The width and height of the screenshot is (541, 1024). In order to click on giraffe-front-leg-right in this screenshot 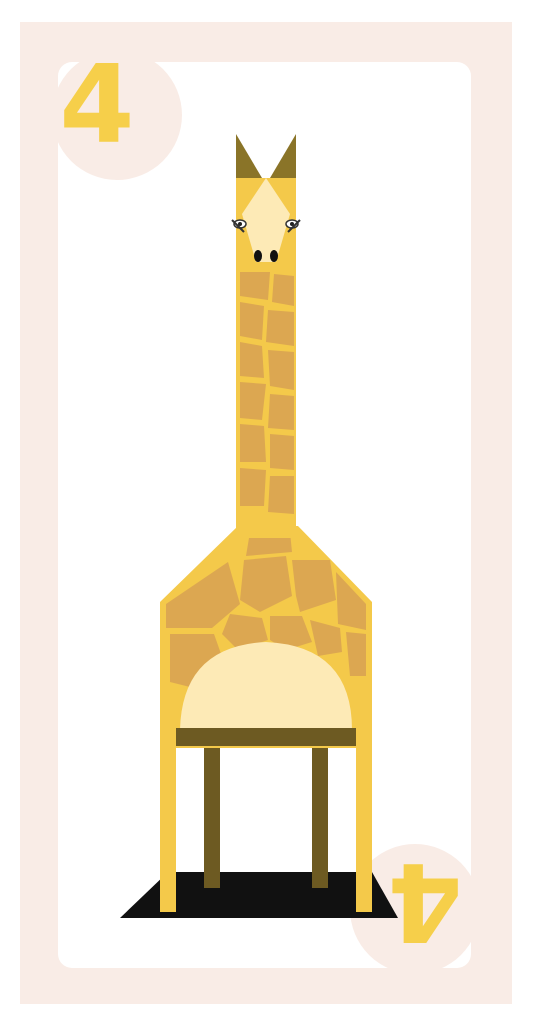, I will do `click(364, 826)`.